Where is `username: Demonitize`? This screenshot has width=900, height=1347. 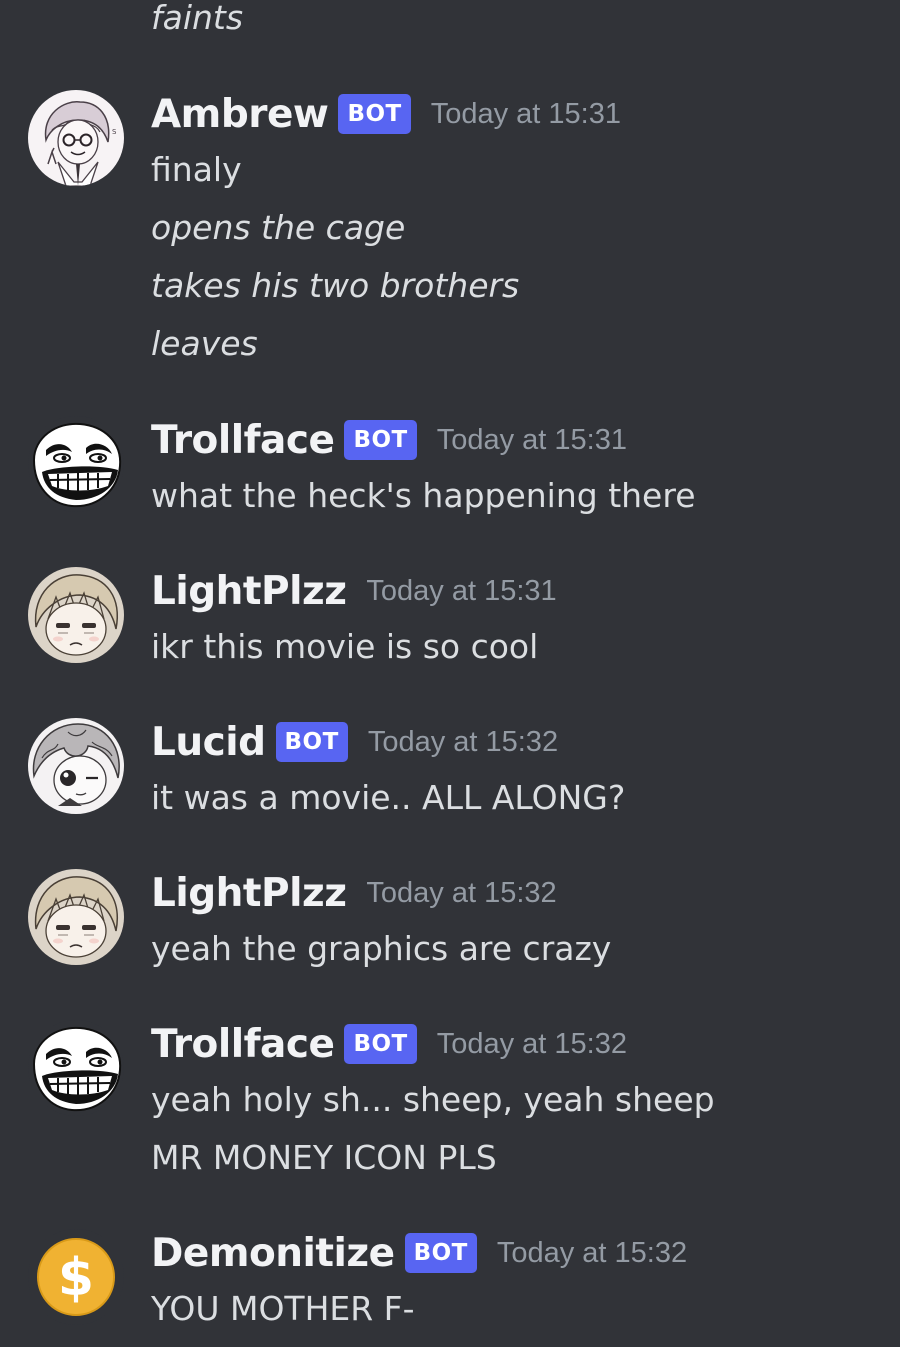 username: Demonitize is located at coordinates (273, 1253).